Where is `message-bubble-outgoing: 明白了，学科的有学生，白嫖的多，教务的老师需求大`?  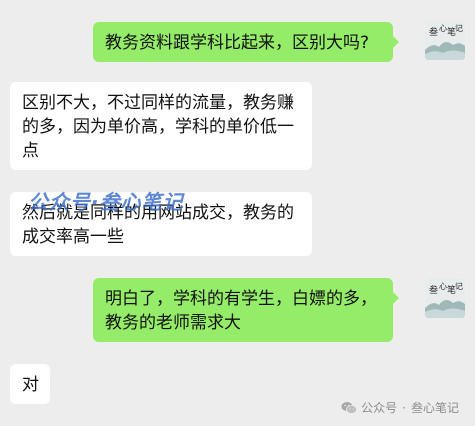 message-bubble-outgoing: 明白了，学科的有学生，白嫖的多，教务的老师需求大 is located at coordinates (246, 310).